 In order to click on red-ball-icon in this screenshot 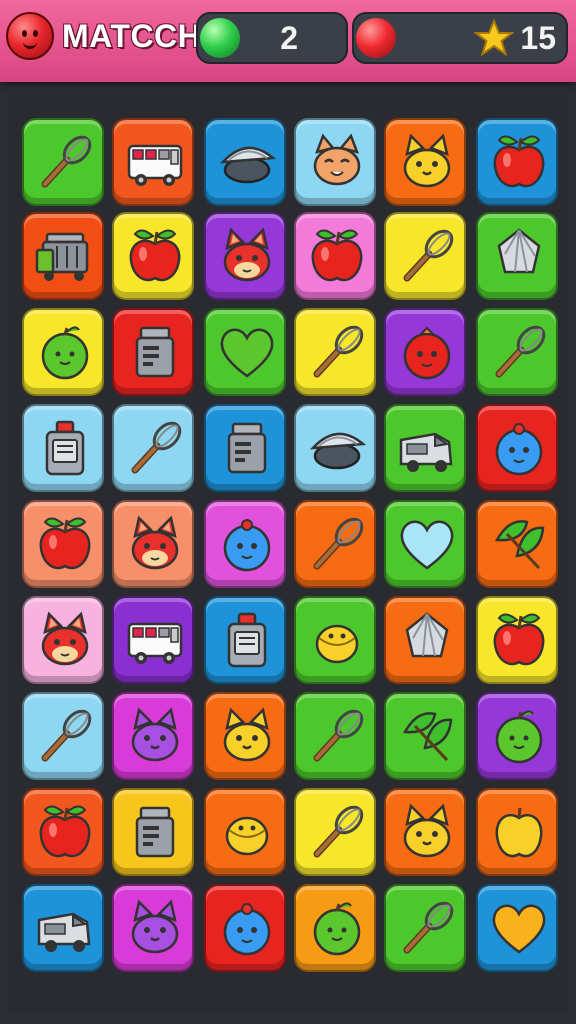, I will do `click(427, 353)`.